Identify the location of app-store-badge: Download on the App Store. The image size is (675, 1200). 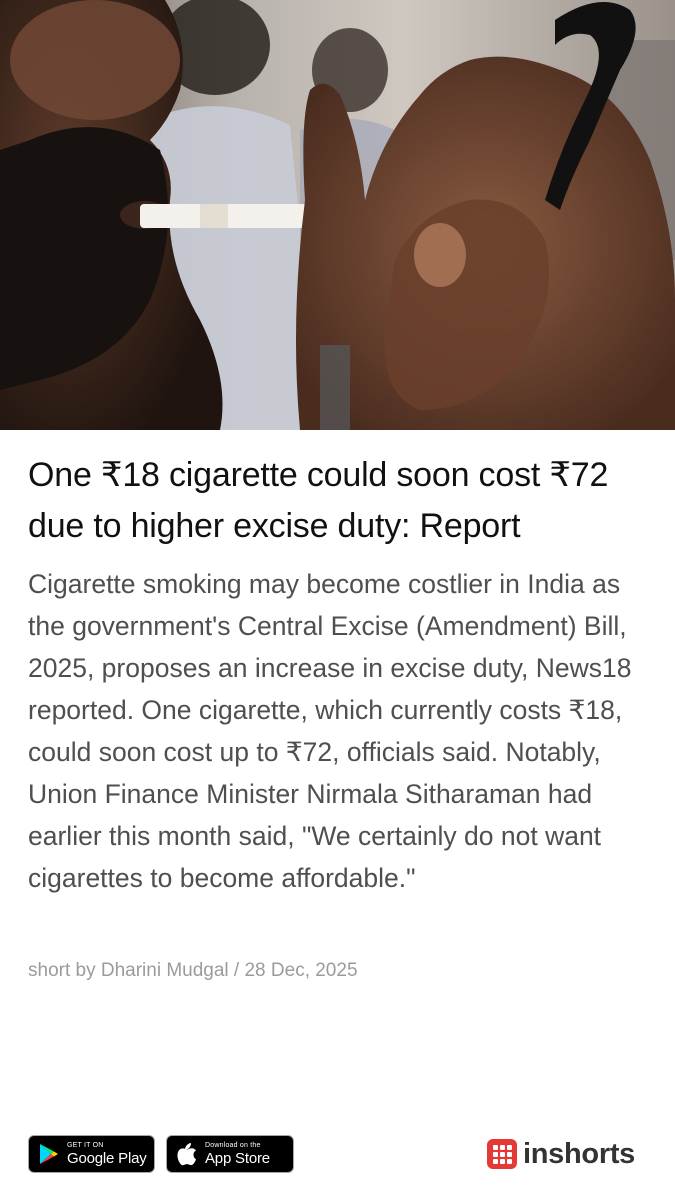
(230, 1154).